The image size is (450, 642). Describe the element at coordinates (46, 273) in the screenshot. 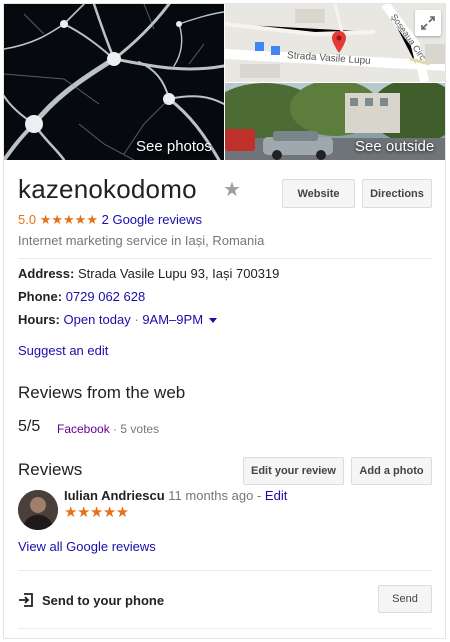

I see `address-label: Address:` at that location.